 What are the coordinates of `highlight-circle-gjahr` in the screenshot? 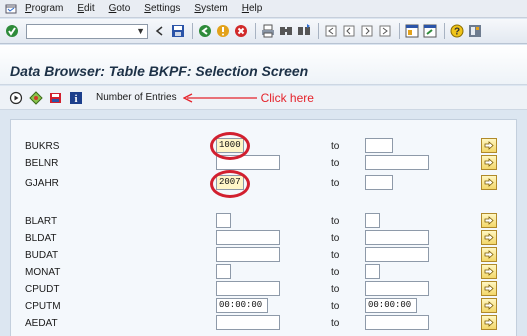 It's located at (230, 184).